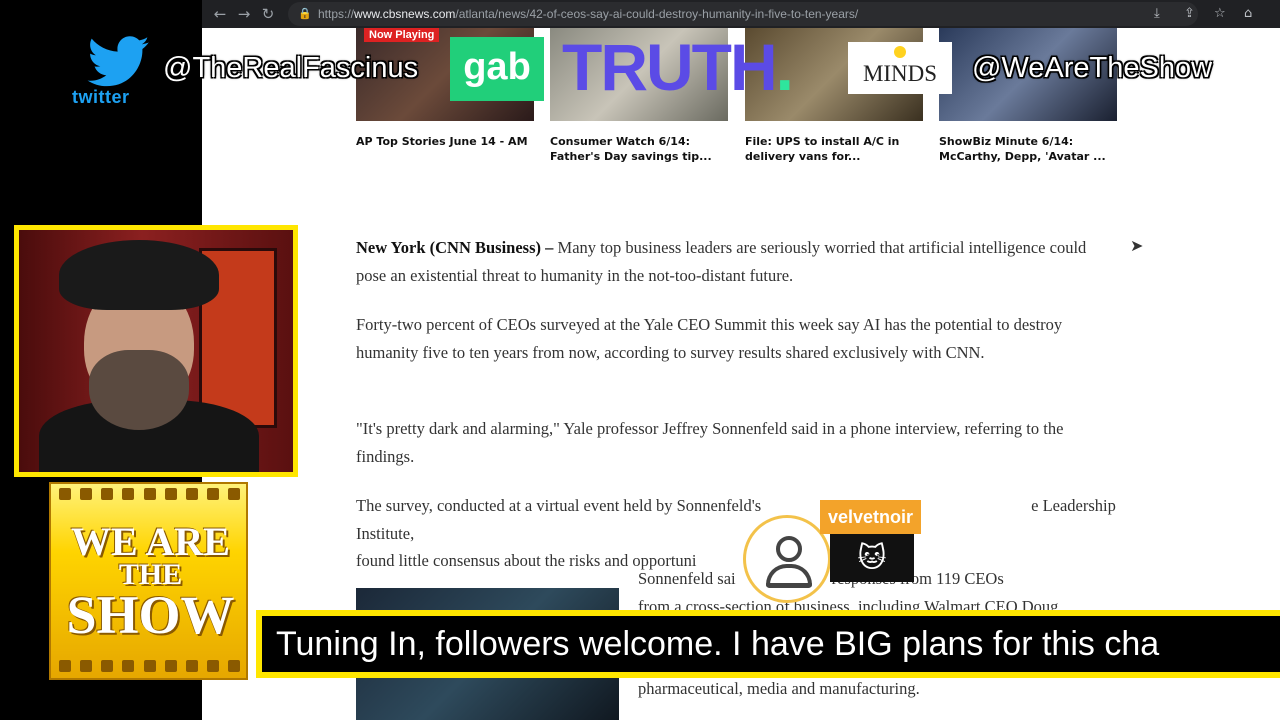 This screenshot has width=1280, height=720. What do you see at coordinates (871, 517) in the screenshot?
I see `chat-username: velvetnoir` at bounding box center [871, 517].